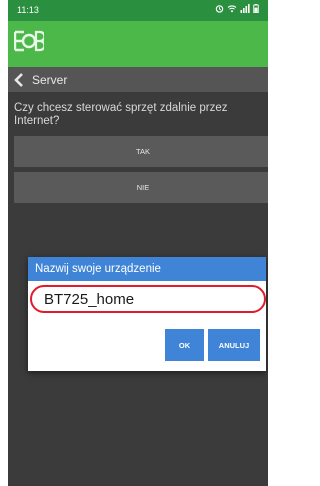 This screenshot has width=320, height=486. What do you see at coordinates (138, 79) in the screenshot?
I see `nav-bar: Server` at bounding box center [138, 79].